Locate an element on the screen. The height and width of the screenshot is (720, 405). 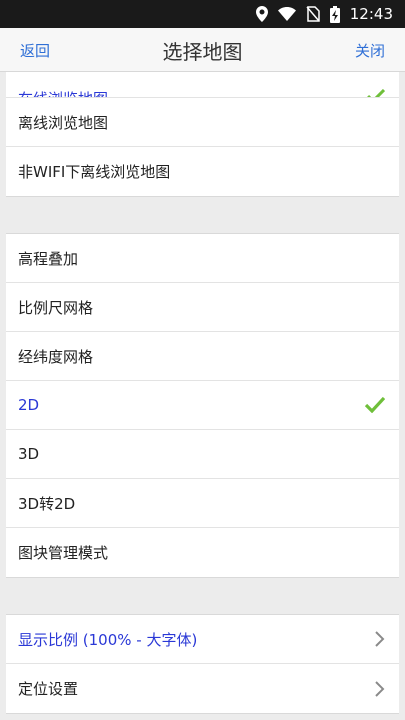
nav-bar: 返回 选择地图 关闭 is located at coordinates (202, 50).